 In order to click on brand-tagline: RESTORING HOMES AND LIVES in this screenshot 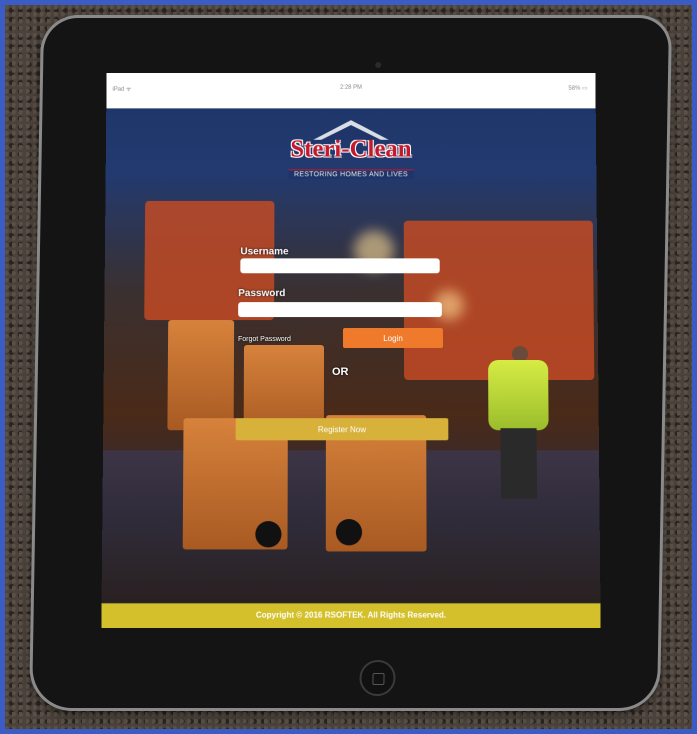, I will do `click(351, 174)`.